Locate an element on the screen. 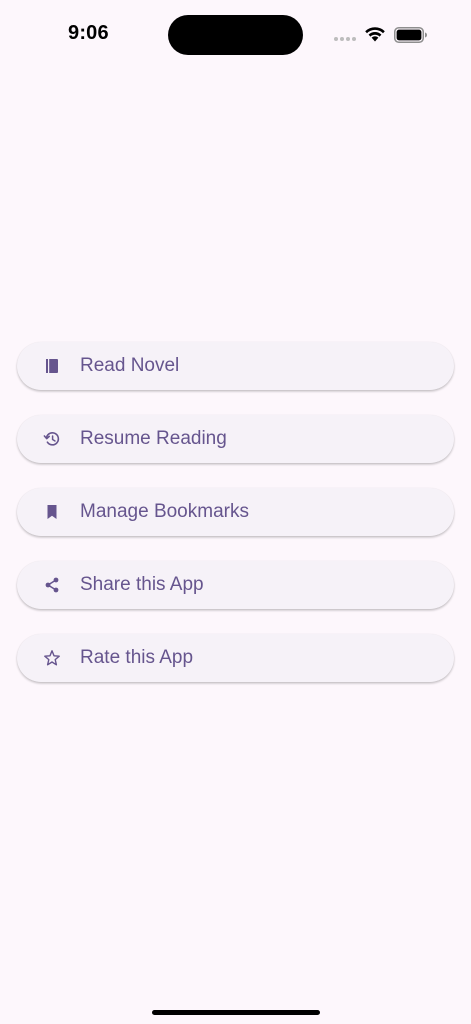 The height and width of the screenshot is (1024, 471). read-novel-label: Read Novel is located at coordinates (130, 365).